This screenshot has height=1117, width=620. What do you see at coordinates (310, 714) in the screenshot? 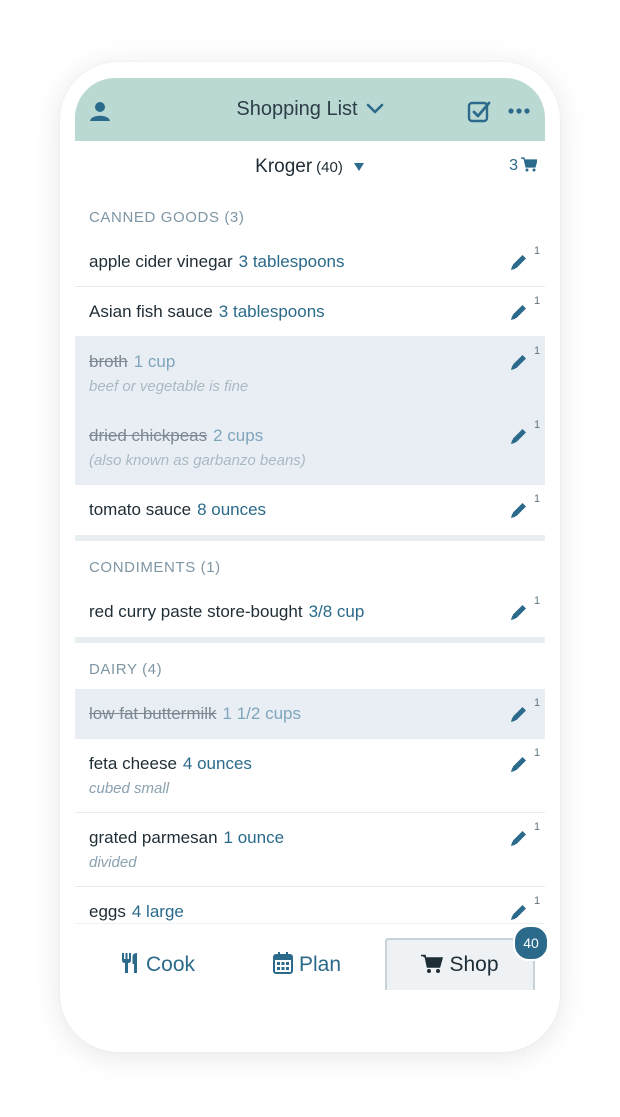
I see `list-item: low fat buttermilk 1 1/2 cups 1` at bounding box center [310, 714].